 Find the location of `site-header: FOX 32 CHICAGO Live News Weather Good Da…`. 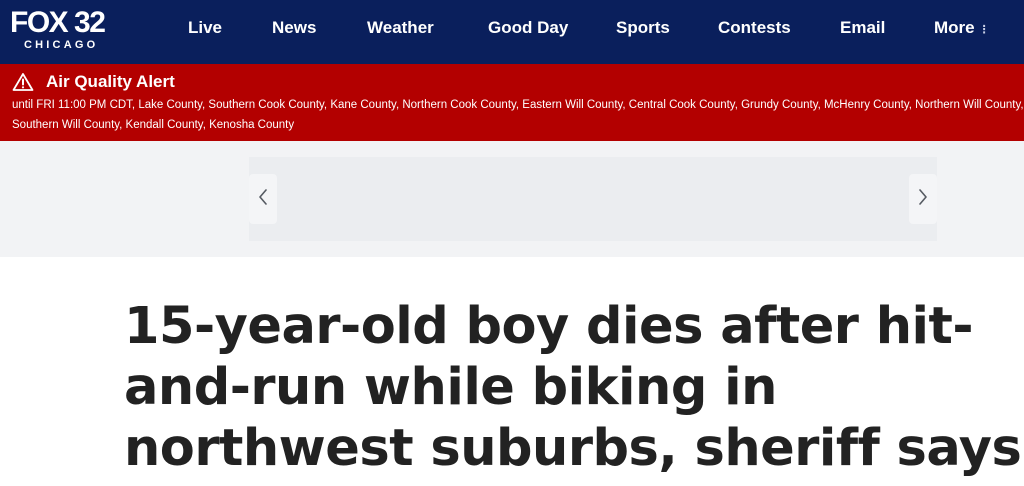

site-header: FOX 32 CHICAGO Live News Weather Good Da… is located at coordinates (512, 32).